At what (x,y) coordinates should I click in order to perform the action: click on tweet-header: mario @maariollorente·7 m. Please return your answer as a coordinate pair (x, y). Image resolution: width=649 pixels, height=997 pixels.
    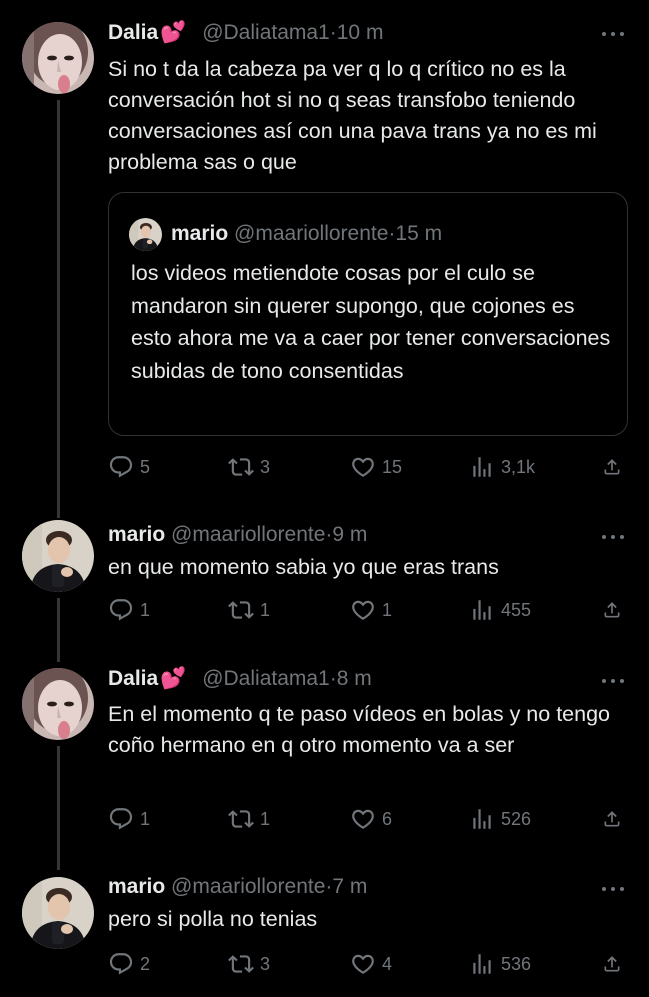
    Looking at the image, I should click on (237, 887).